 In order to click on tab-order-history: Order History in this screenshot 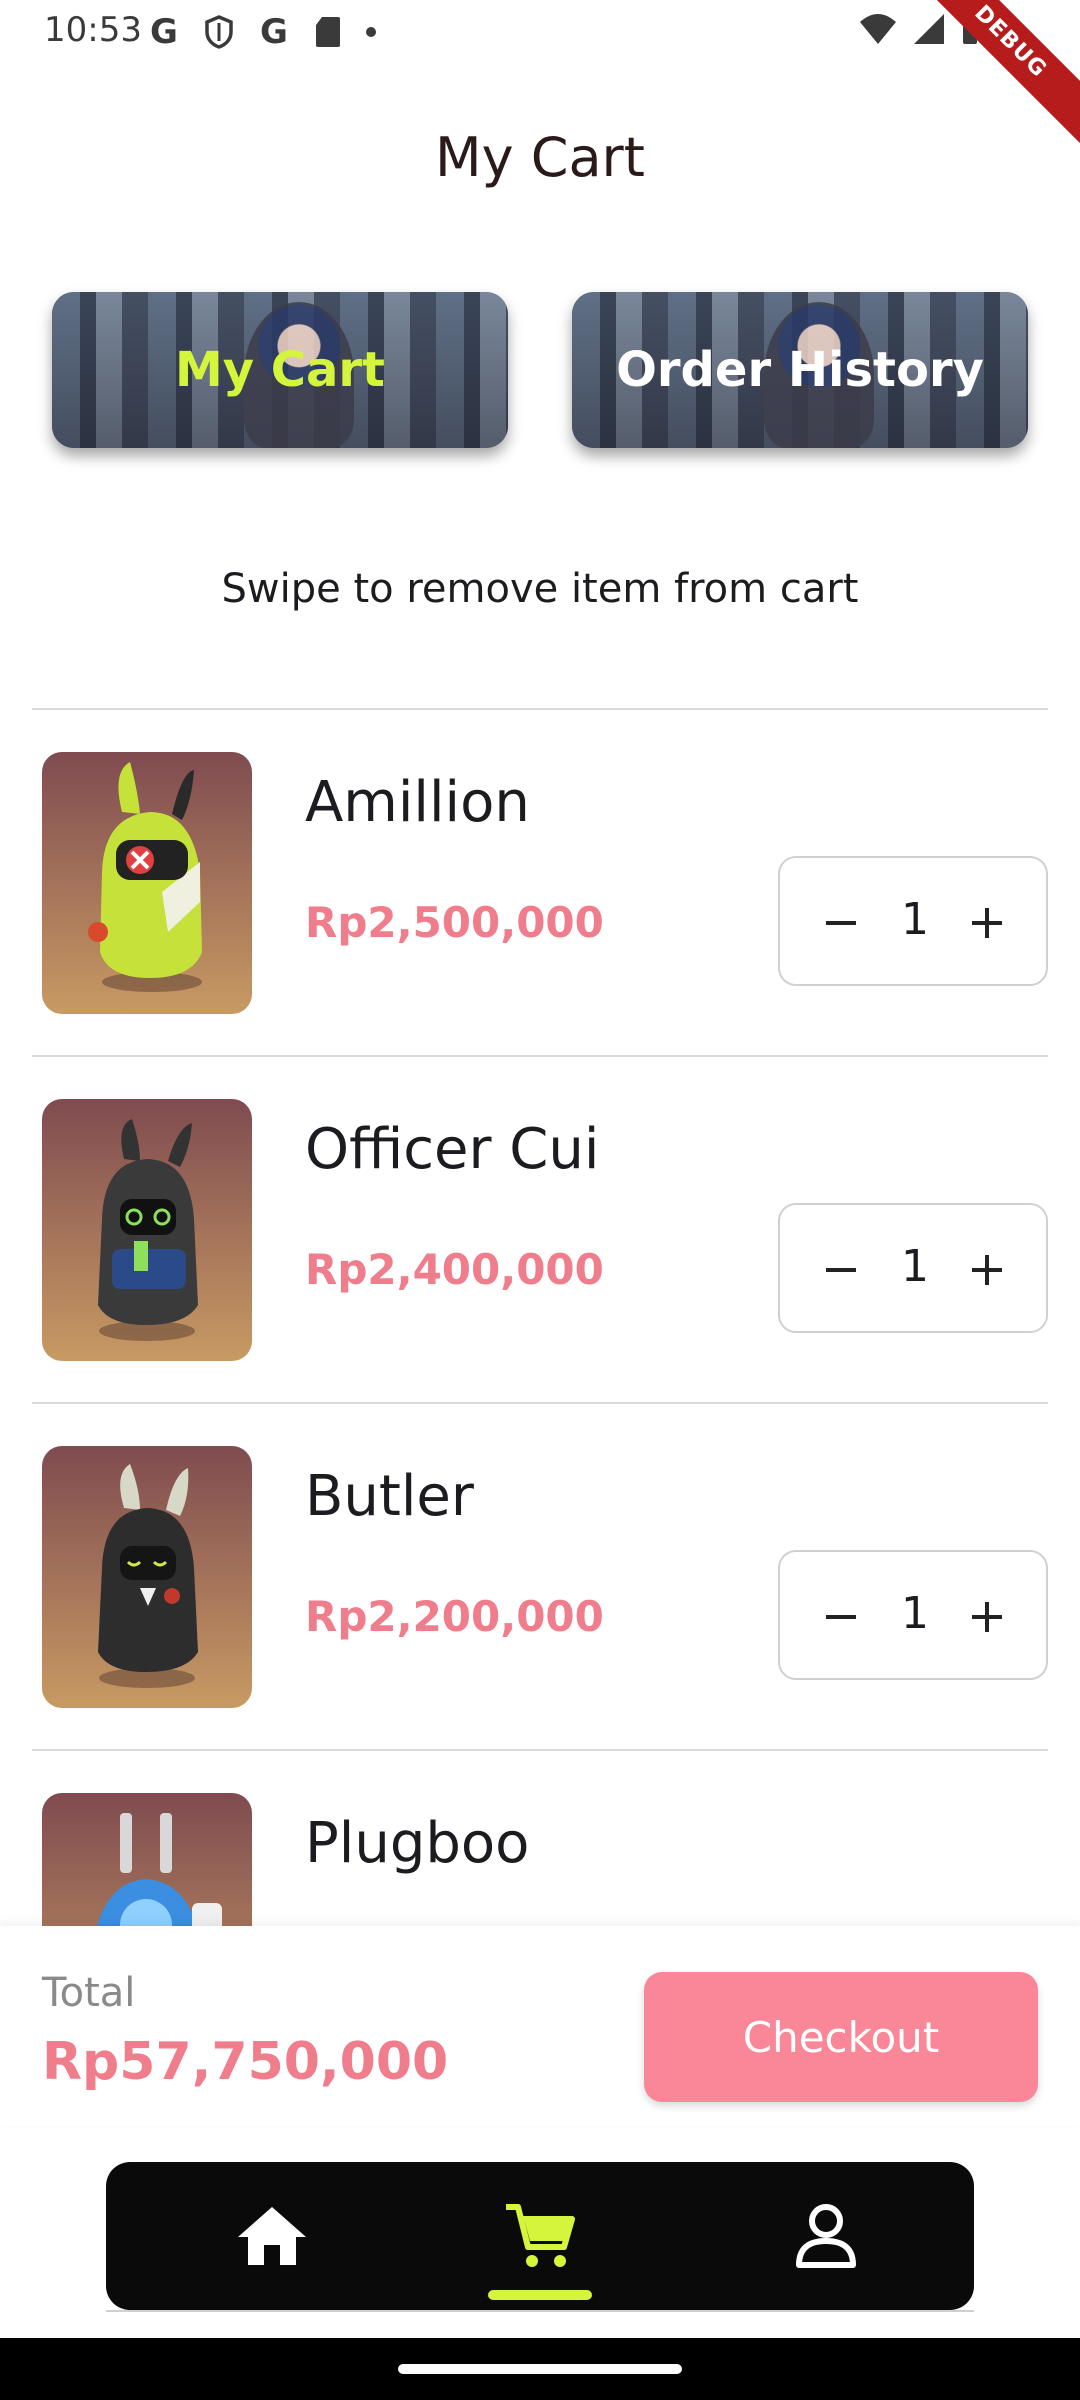, I will do `click(800, 370)`.